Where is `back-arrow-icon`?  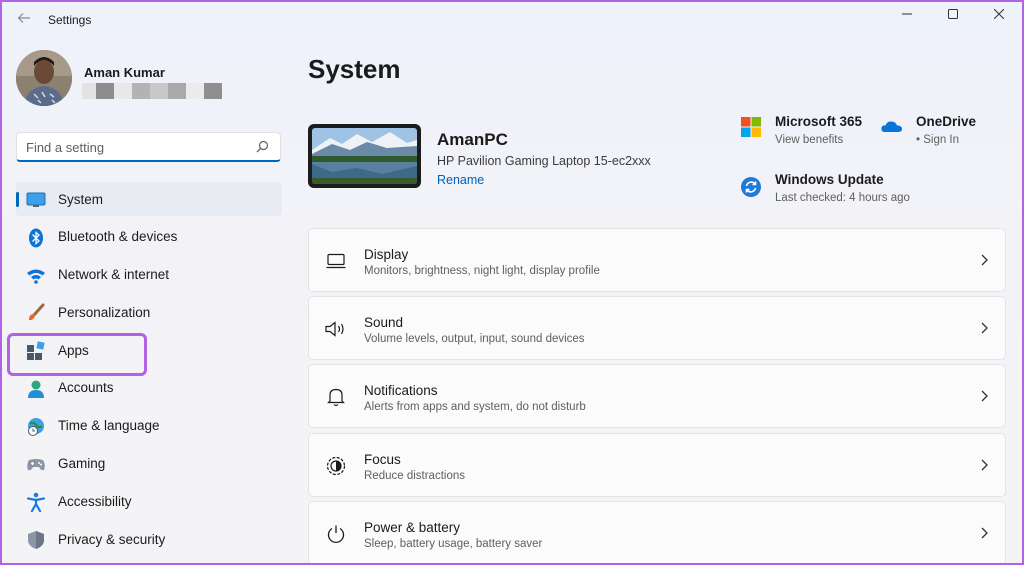 back-arrow-icon is located at coordinates (24, 21).